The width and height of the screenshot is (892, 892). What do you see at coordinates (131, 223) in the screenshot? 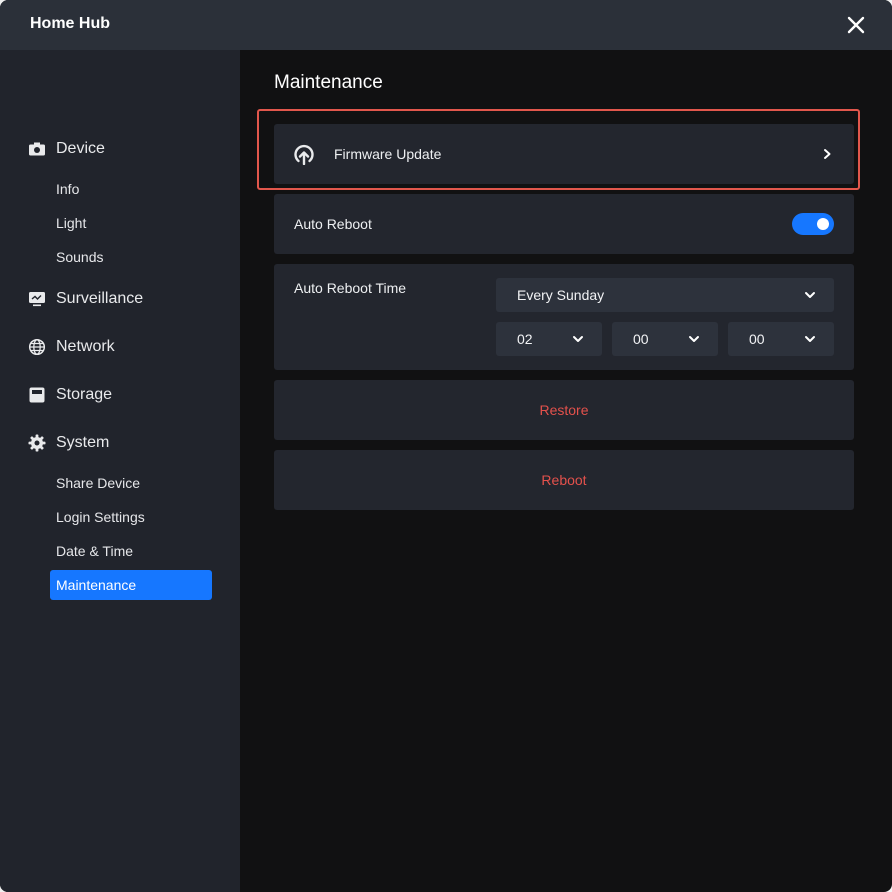
I see `sidebar-item-light: Light` at bounding box center [131, 223].